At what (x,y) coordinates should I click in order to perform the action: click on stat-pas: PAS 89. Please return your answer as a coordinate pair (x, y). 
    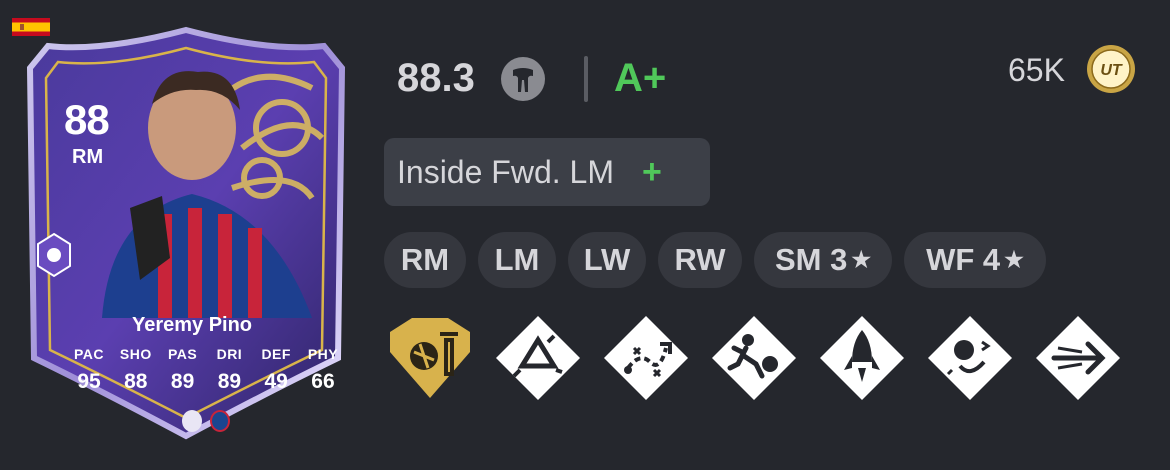
    Looking at the image, I should click on (183, 370).